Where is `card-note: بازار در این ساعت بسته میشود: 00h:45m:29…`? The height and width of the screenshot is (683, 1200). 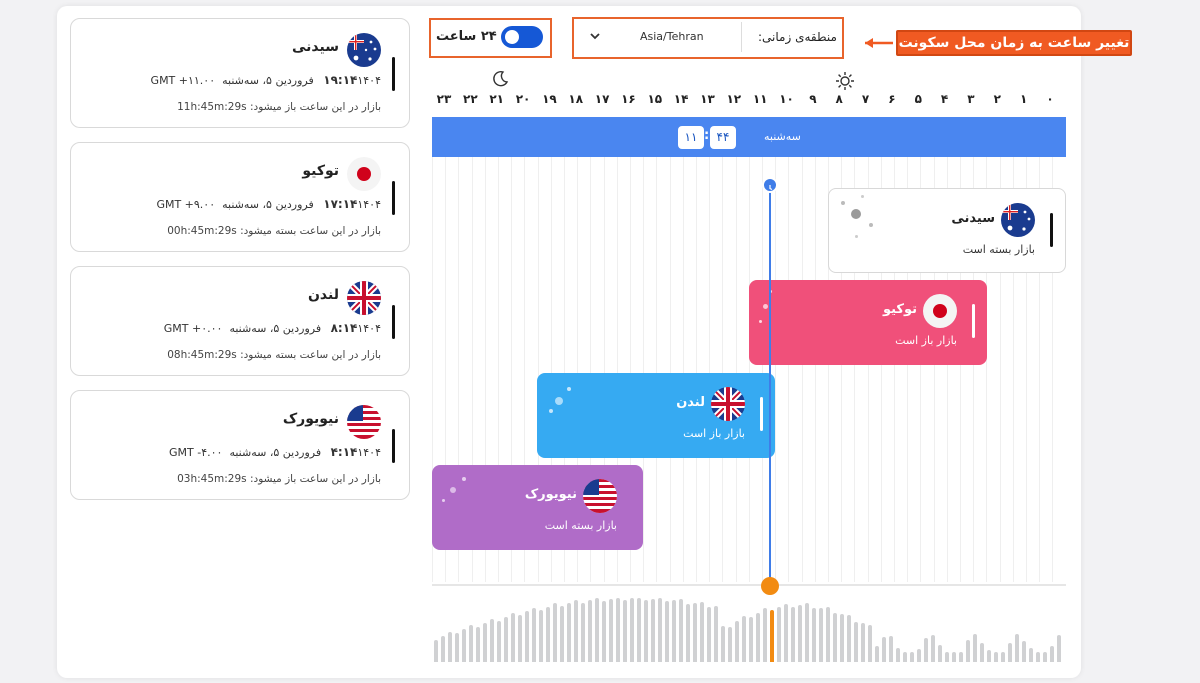 card-note: بازار در این ساعت بسته میشود: 00h:45m:29… is located at coordinates (274, 231).